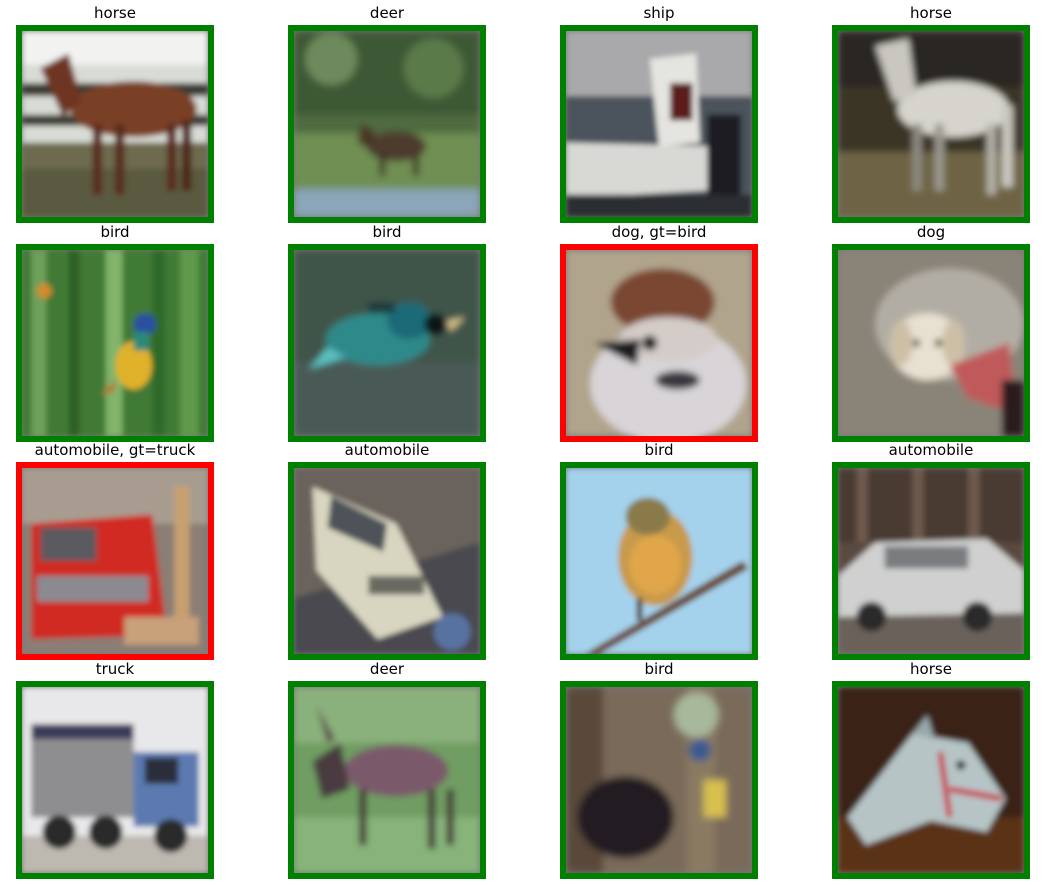 Image resolution: width=1049 pixels, height=885 pixels. I want to click on horse-head-image, so click(931, 780).